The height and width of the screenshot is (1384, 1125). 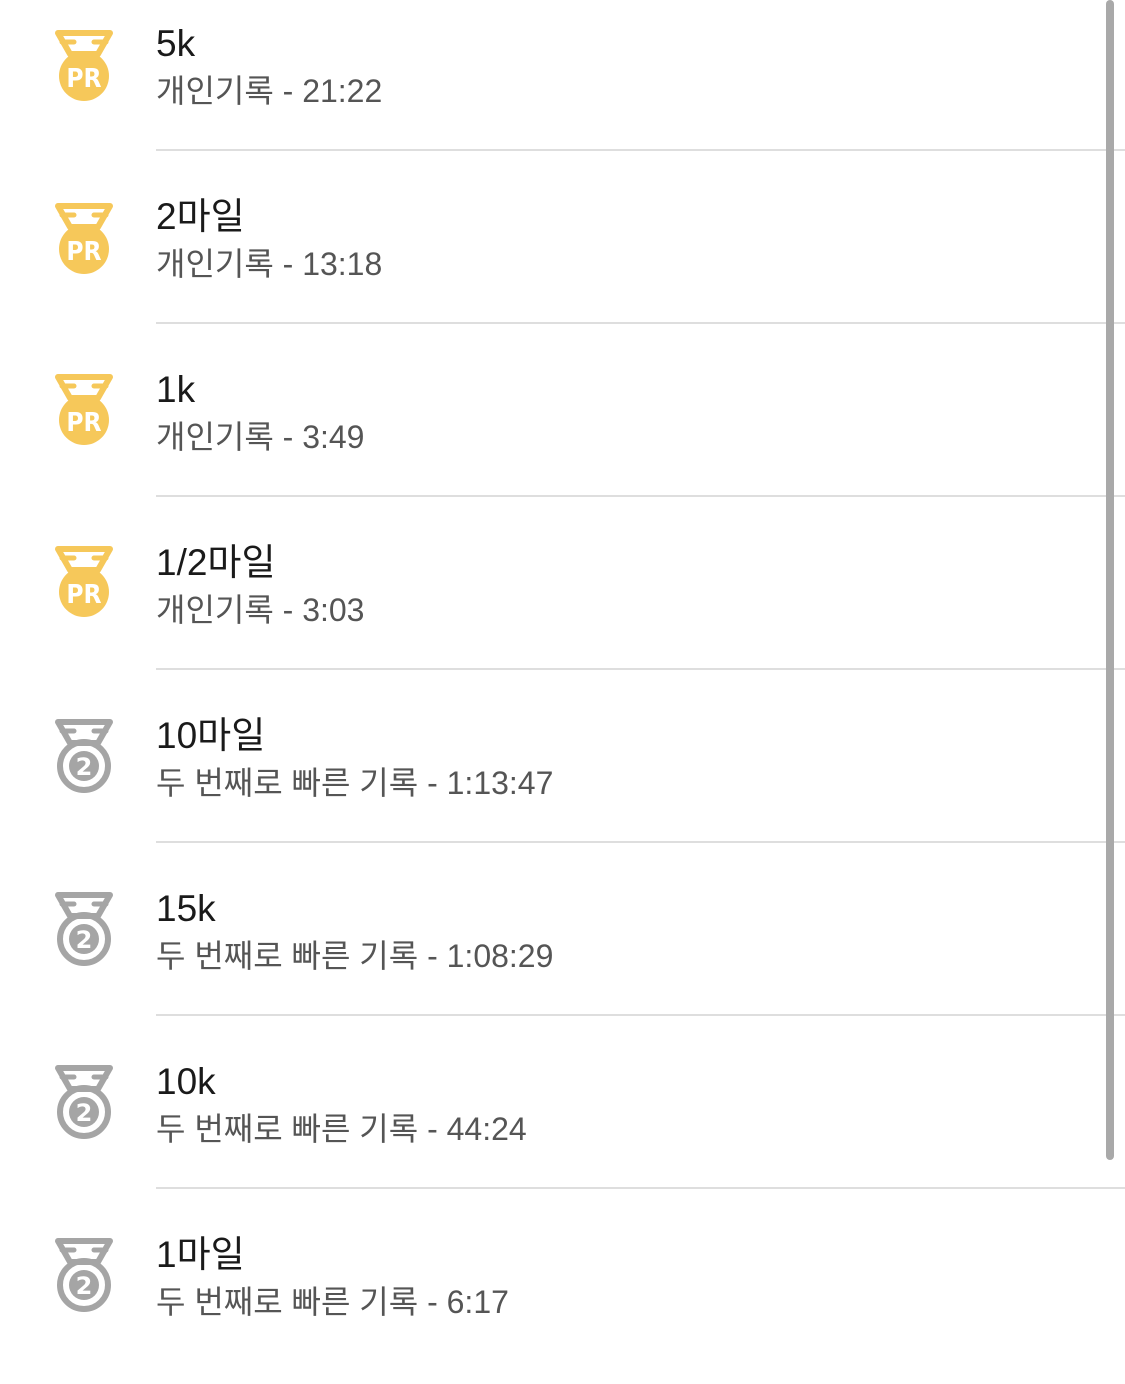 I want to click on vertical-scrollbar, so click(x=1110, y=580).